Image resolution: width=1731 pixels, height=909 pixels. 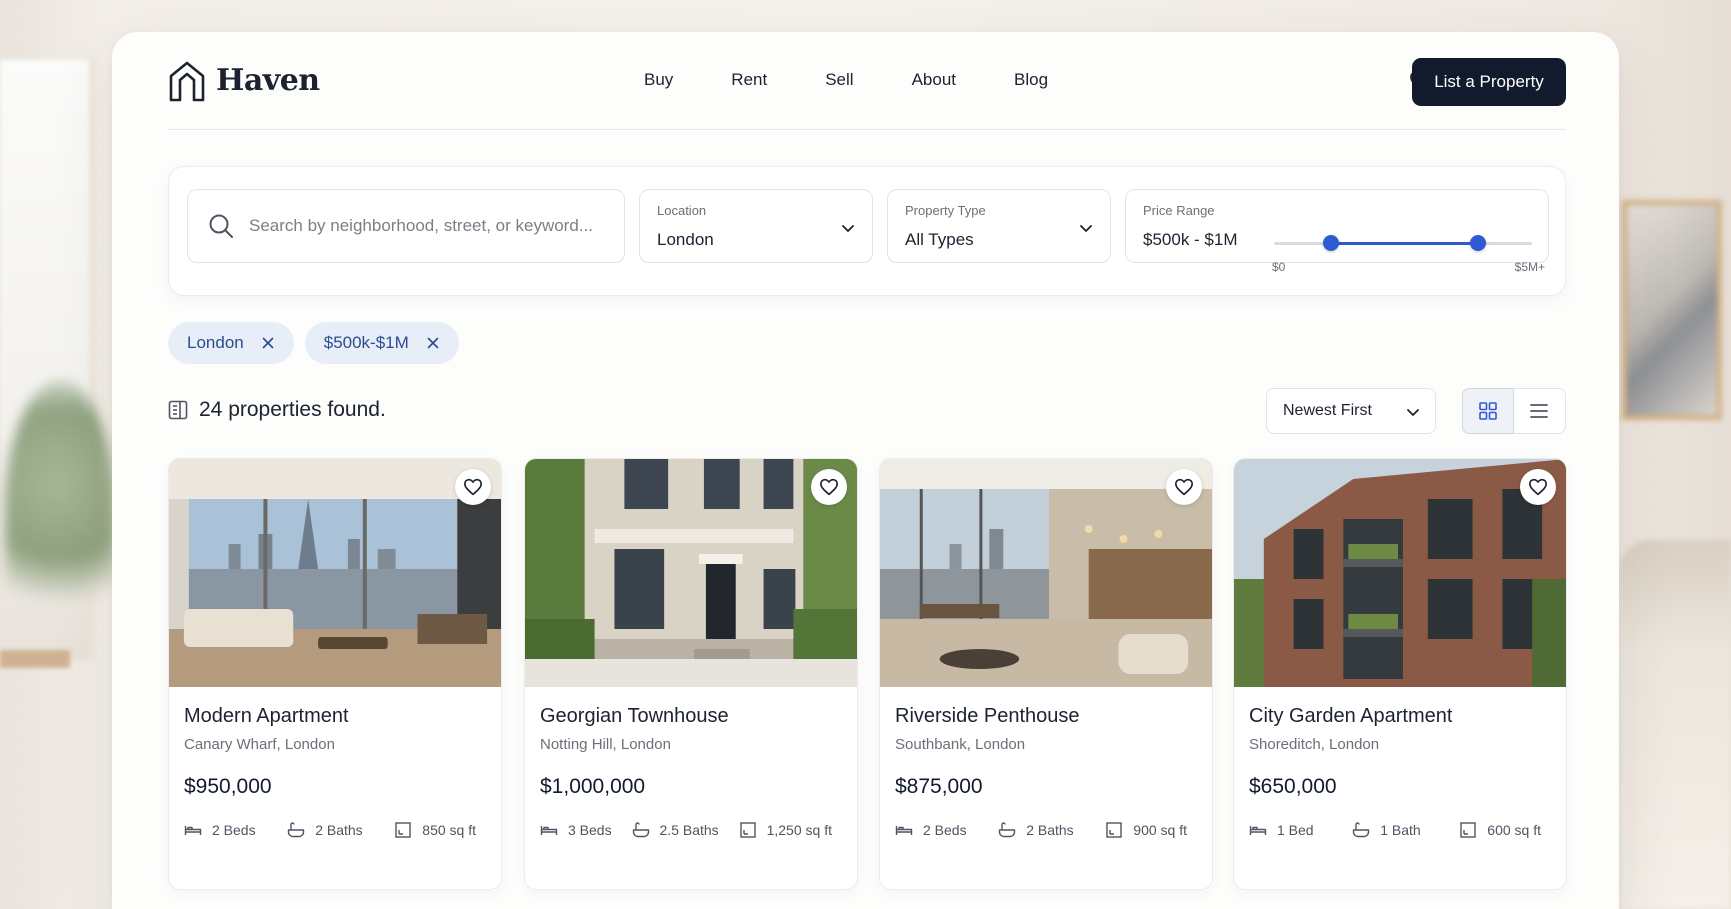 What do you see at coordinates (839, 80) in the screenshot?
I see `nav-sell: Sell` at bounding box center [839, 80].